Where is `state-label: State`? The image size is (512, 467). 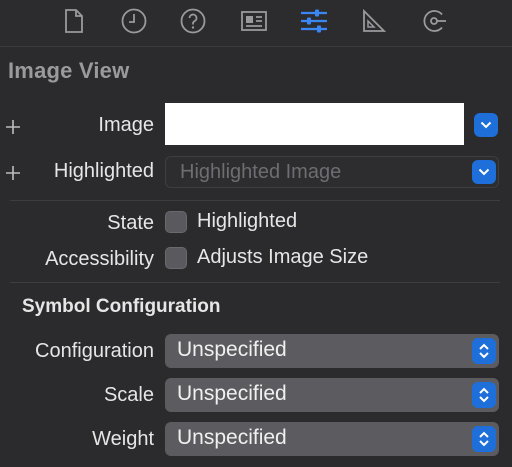
state-label: State is located at coordinates (130, 223).